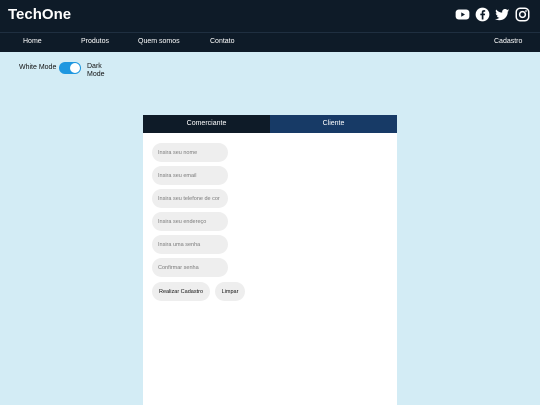  What do you see at coordinates (181, 291) in the screenshot?
I see `submit-register-button: Realizar Cadastro` at bounding box center [181, 291].